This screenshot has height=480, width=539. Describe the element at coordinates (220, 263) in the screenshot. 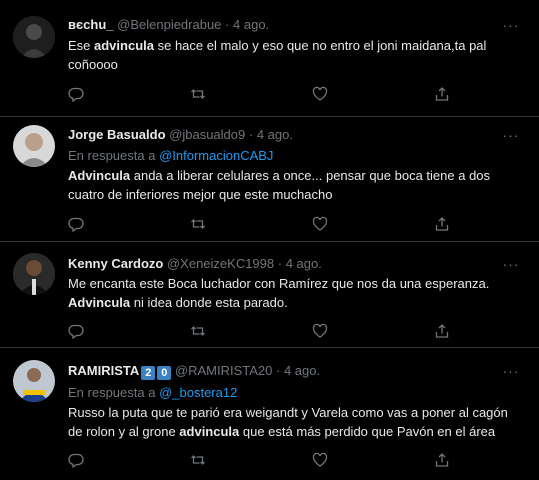

I see `author-handle: @XeneizeKC1998` at that location.